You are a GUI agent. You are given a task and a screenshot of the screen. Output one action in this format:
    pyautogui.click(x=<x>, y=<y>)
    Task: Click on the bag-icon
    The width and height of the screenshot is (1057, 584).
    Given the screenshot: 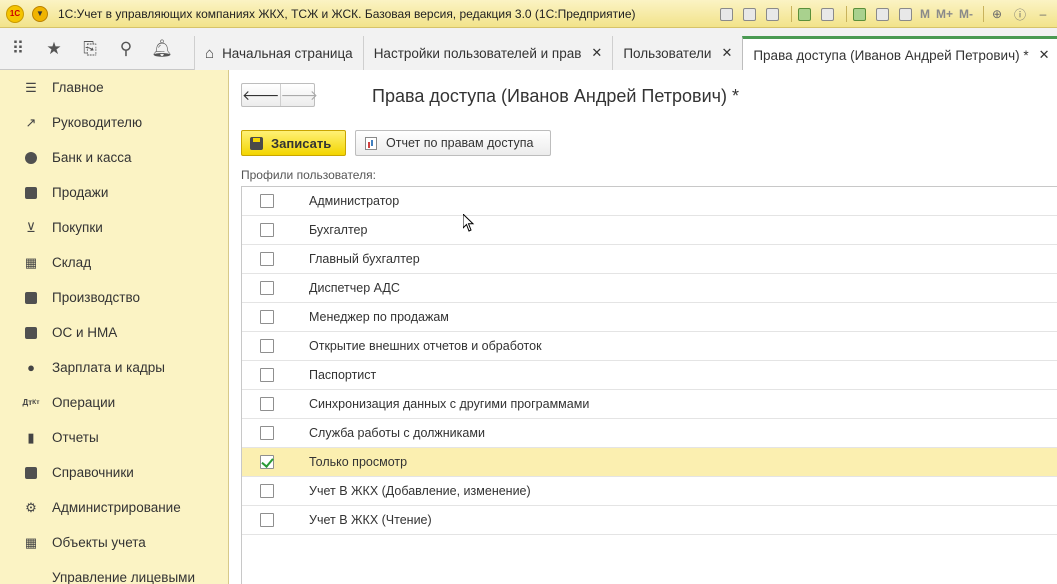 What is the action you would take?
    pyautogui.click(x=31, y=193)
    